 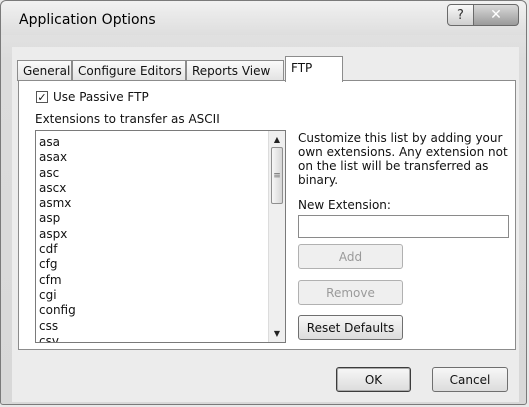 I want to click on scroll-down-button: ▼, so click(x=277, y=333).